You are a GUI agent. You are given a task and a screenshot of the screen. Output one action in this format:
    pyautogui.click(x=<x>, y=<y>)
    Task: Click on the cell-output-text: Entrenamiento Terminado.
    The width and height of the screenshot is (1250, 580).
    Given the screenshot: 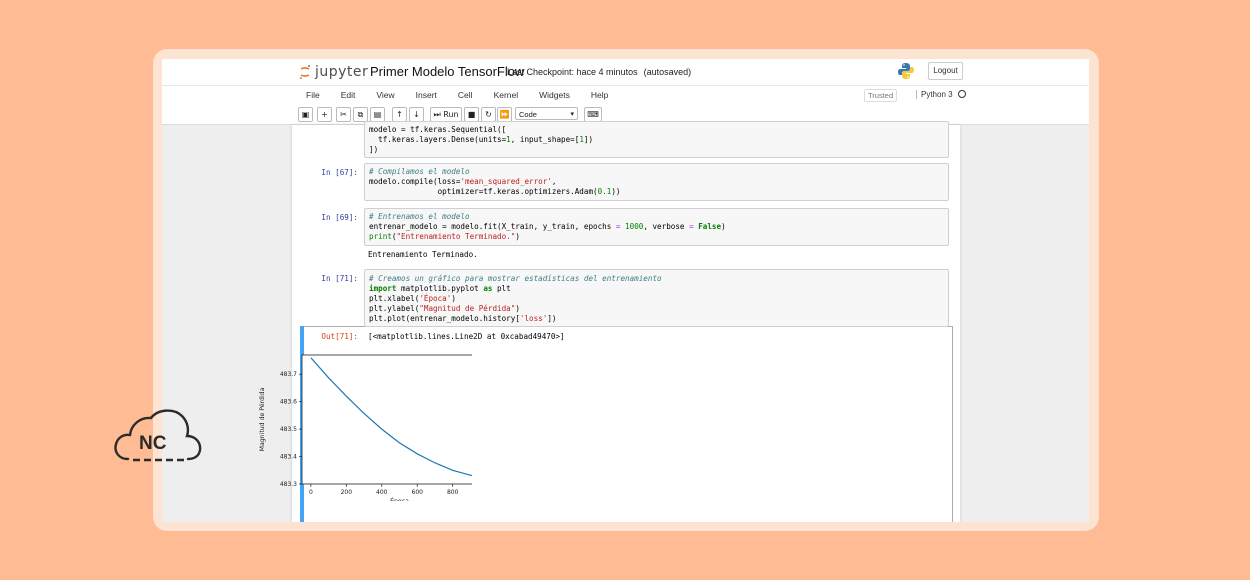 What is the action you would take?
    pyautogui.click(x=423, y=254)
    